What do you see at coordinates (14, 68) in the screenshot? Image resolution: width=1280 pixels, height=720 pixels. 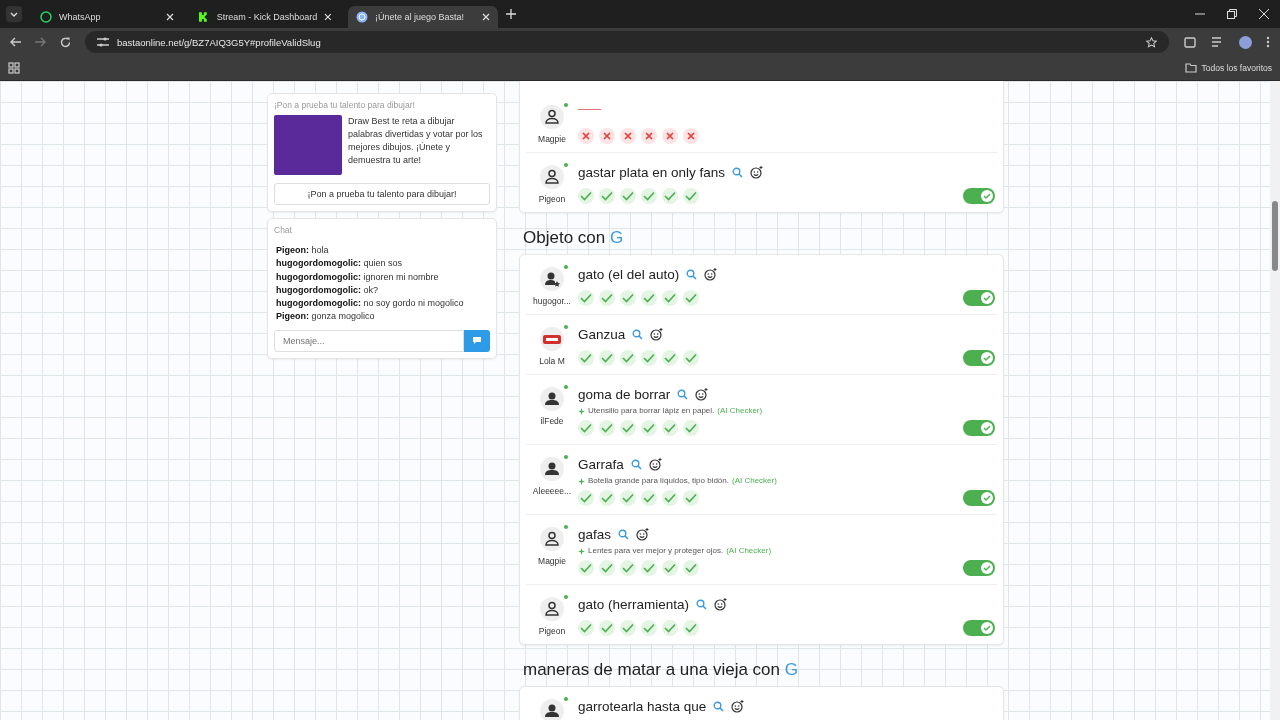 I see `apps-grid-icon` at bounding box center [14, 68].